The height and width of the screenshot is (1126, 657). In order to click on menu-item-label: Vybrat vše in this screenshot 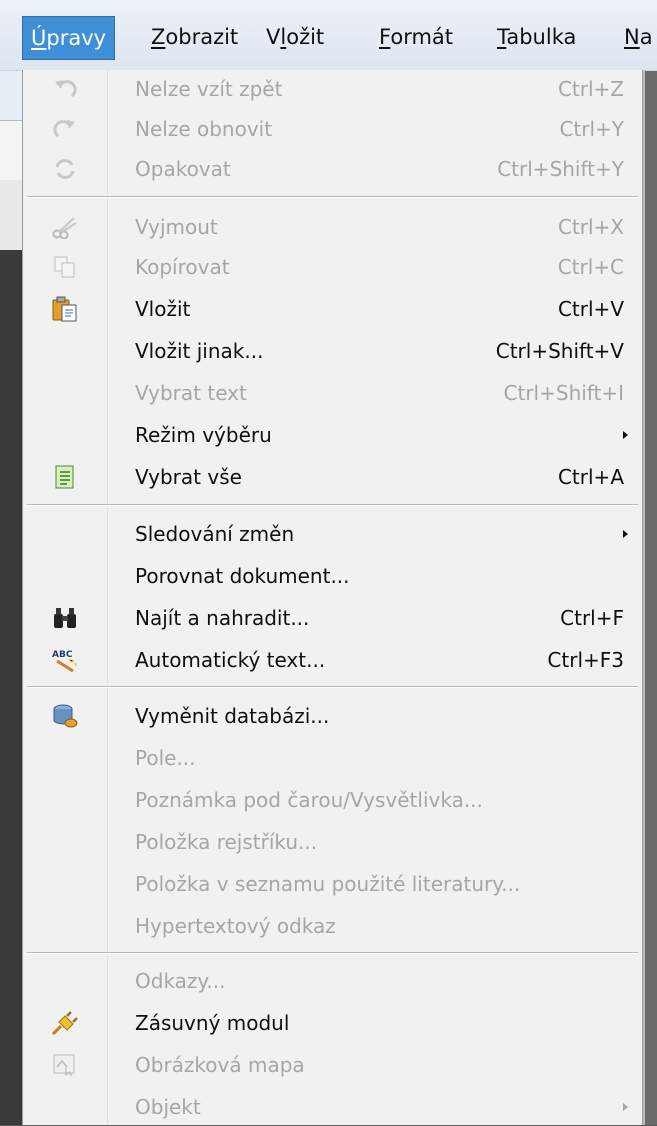, I will do `click(188, 477)`.